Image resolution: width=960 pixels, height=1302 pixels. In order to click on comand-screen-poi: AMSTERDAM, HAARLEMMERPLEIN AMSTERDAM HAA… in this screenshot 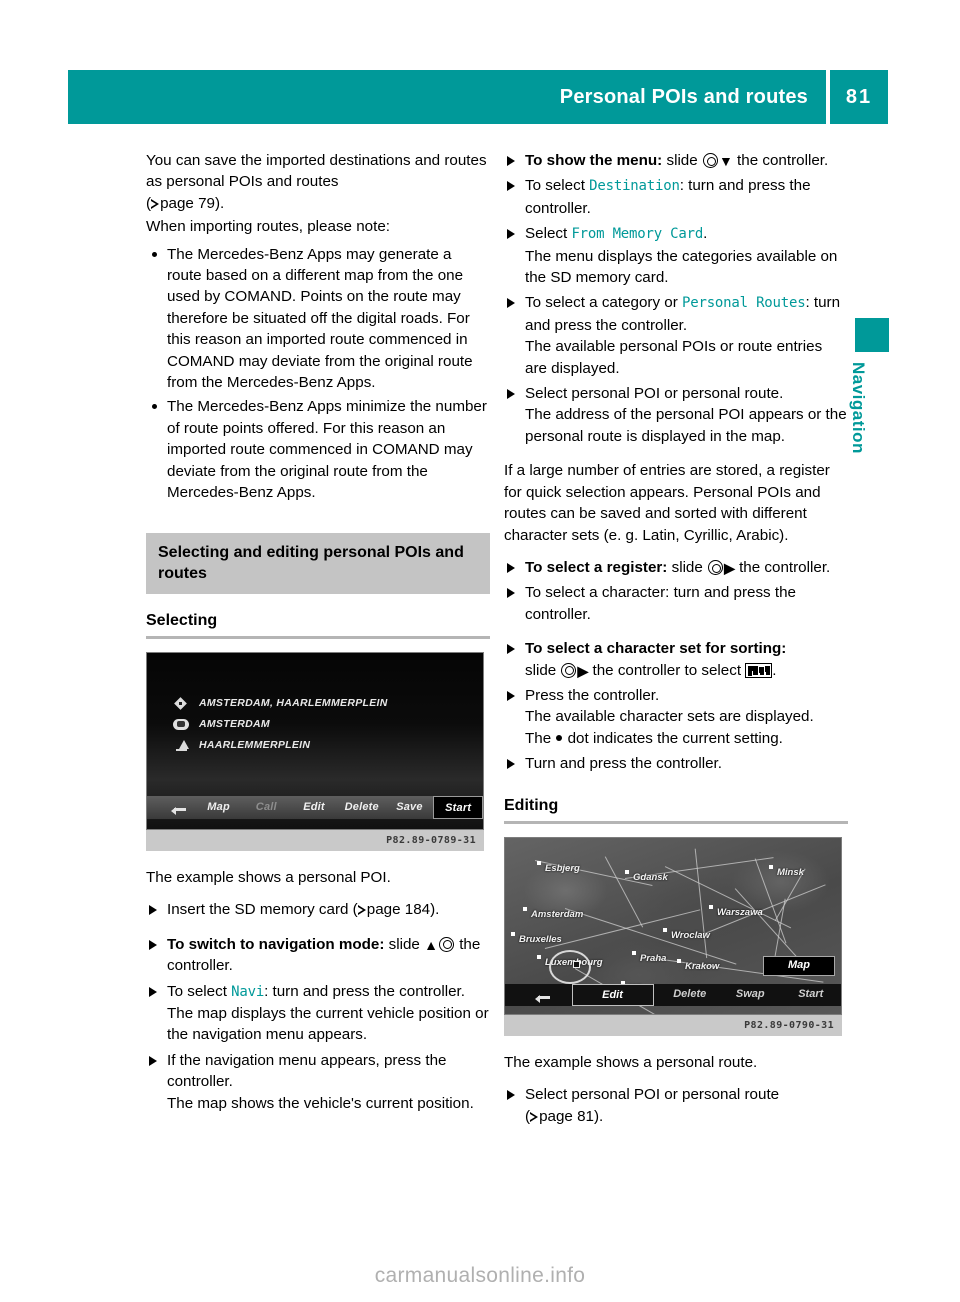, I will do `click(315, 740)`.